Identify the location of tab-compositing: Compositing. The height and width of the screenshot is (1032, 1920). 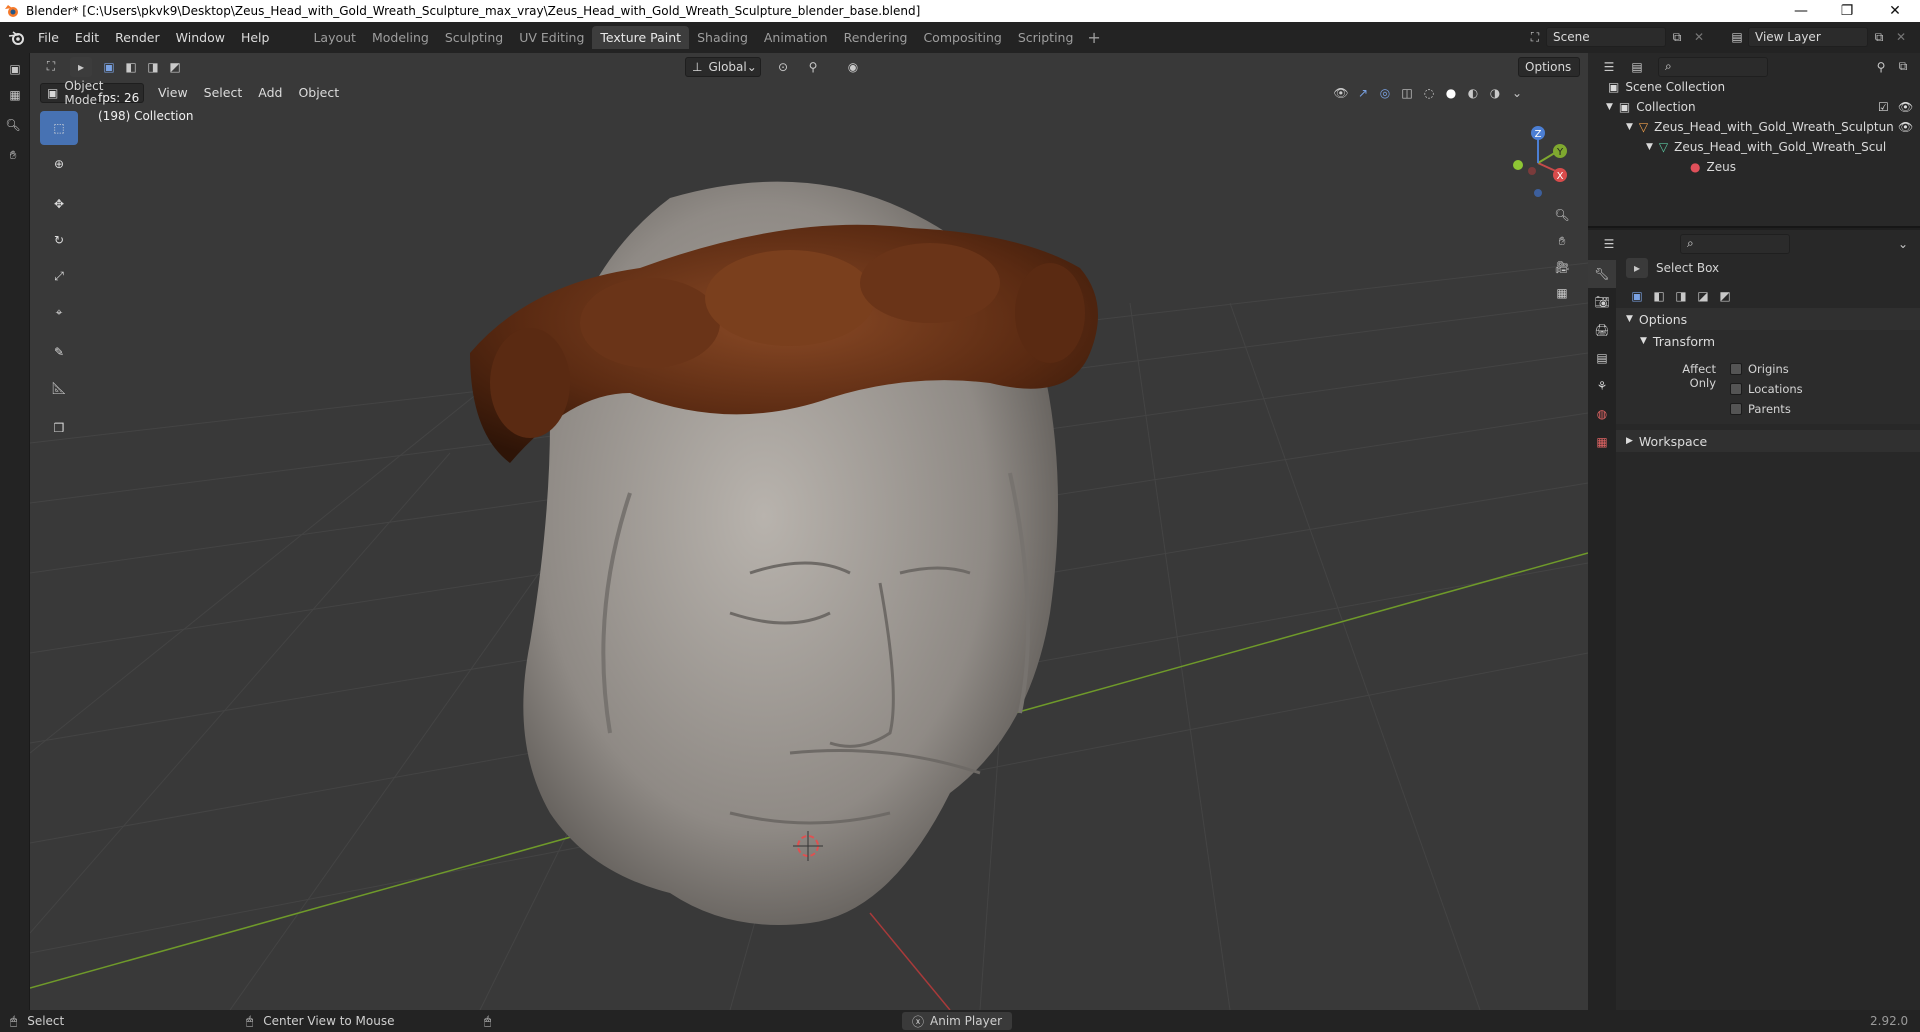
(962, 37).